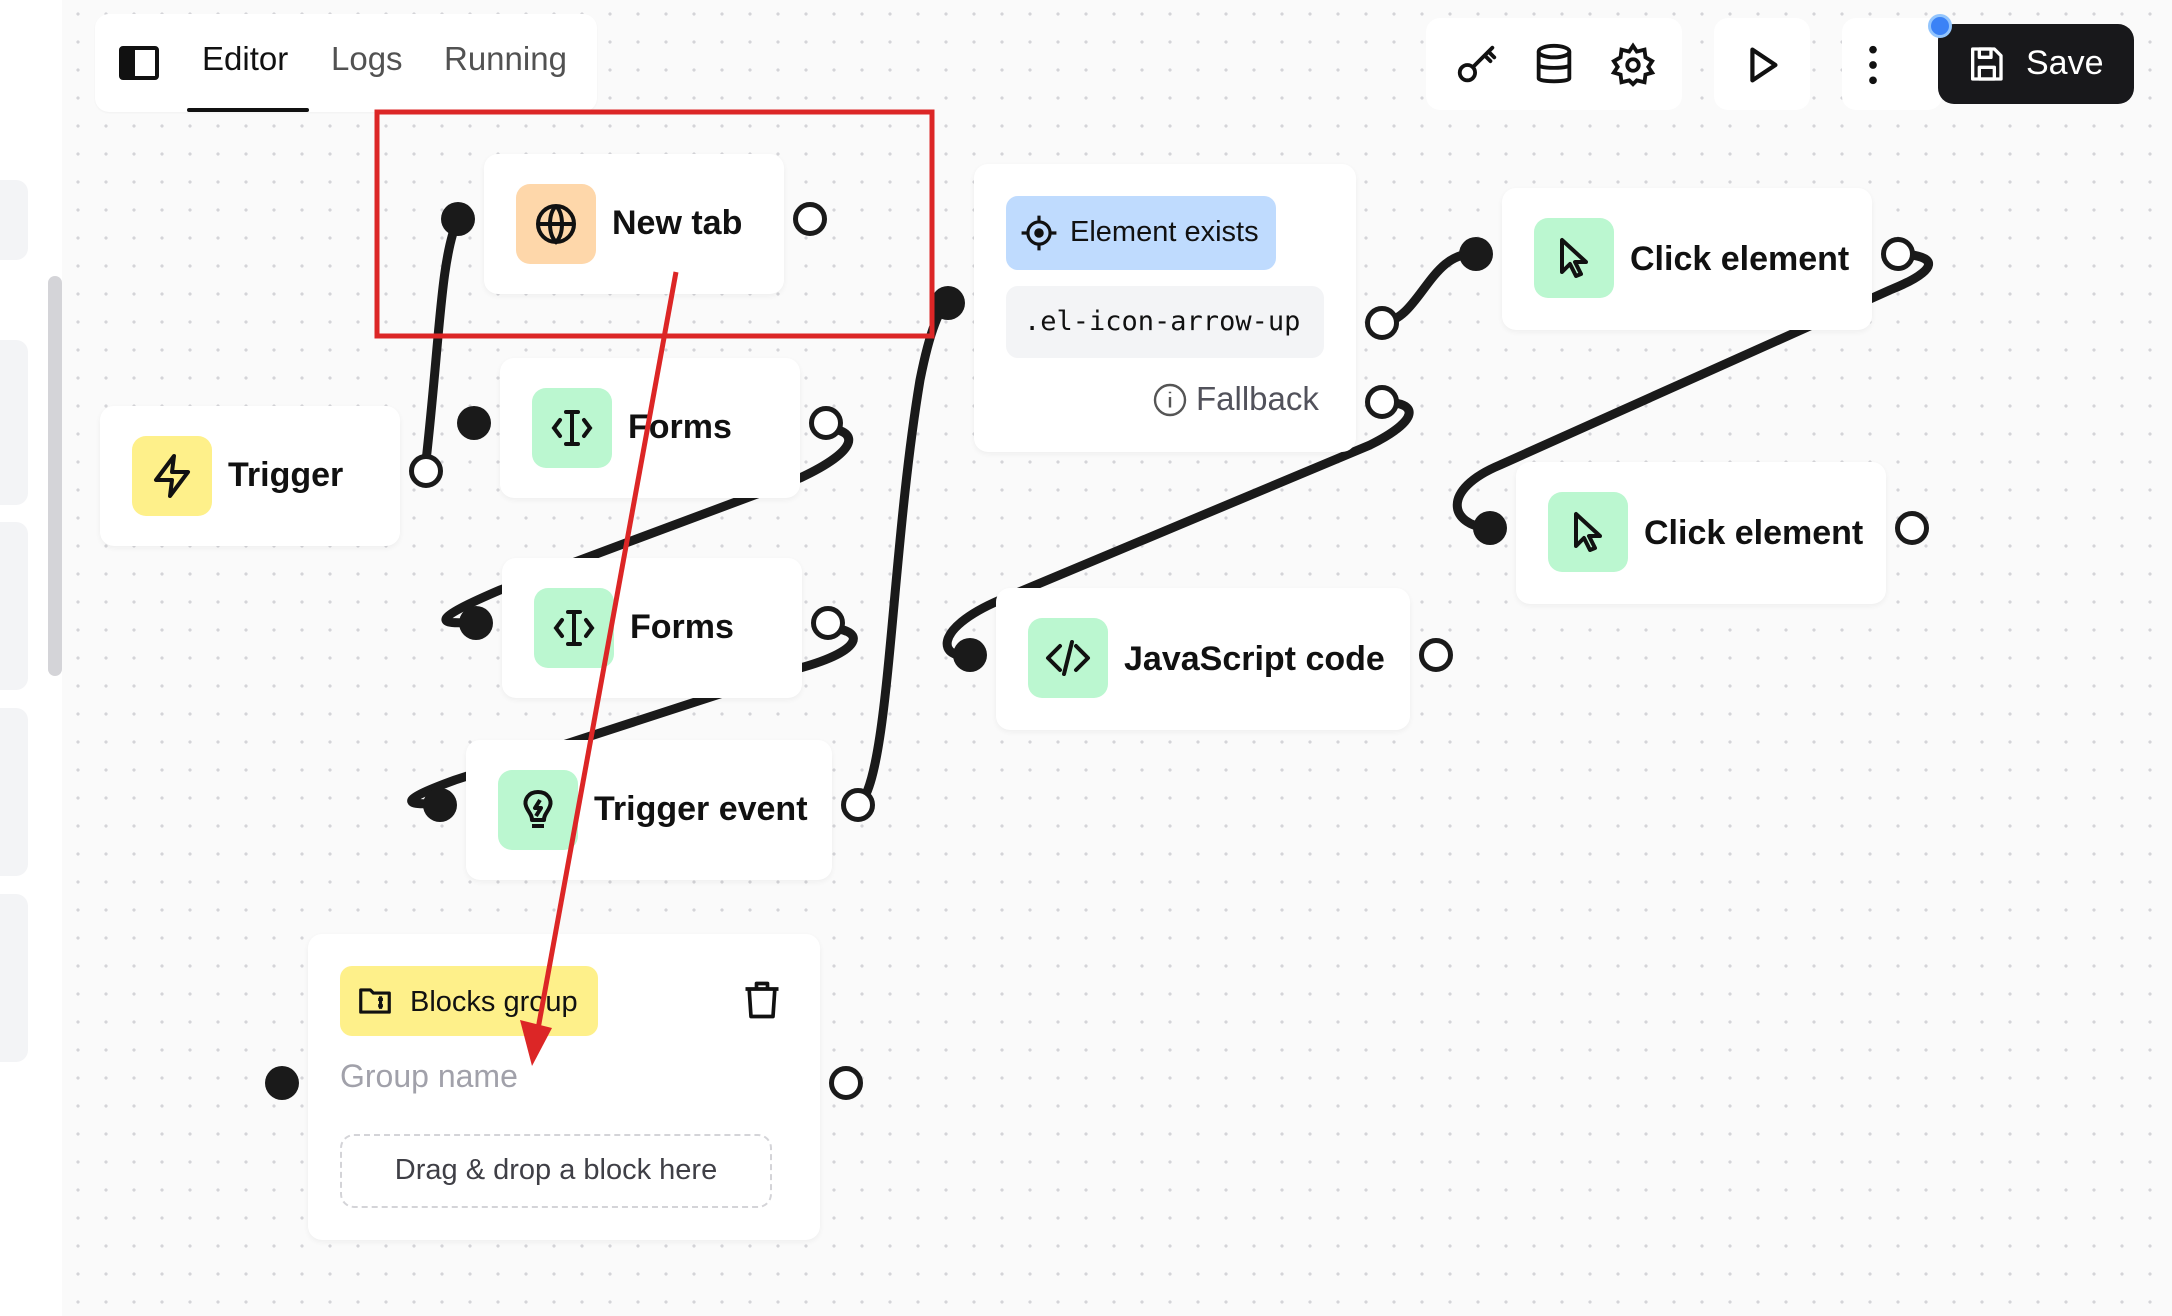 This screenshot has width=2172, height=1316. I want to click on block-dropzone: Drag & drop a block here, so click(556, 1171).